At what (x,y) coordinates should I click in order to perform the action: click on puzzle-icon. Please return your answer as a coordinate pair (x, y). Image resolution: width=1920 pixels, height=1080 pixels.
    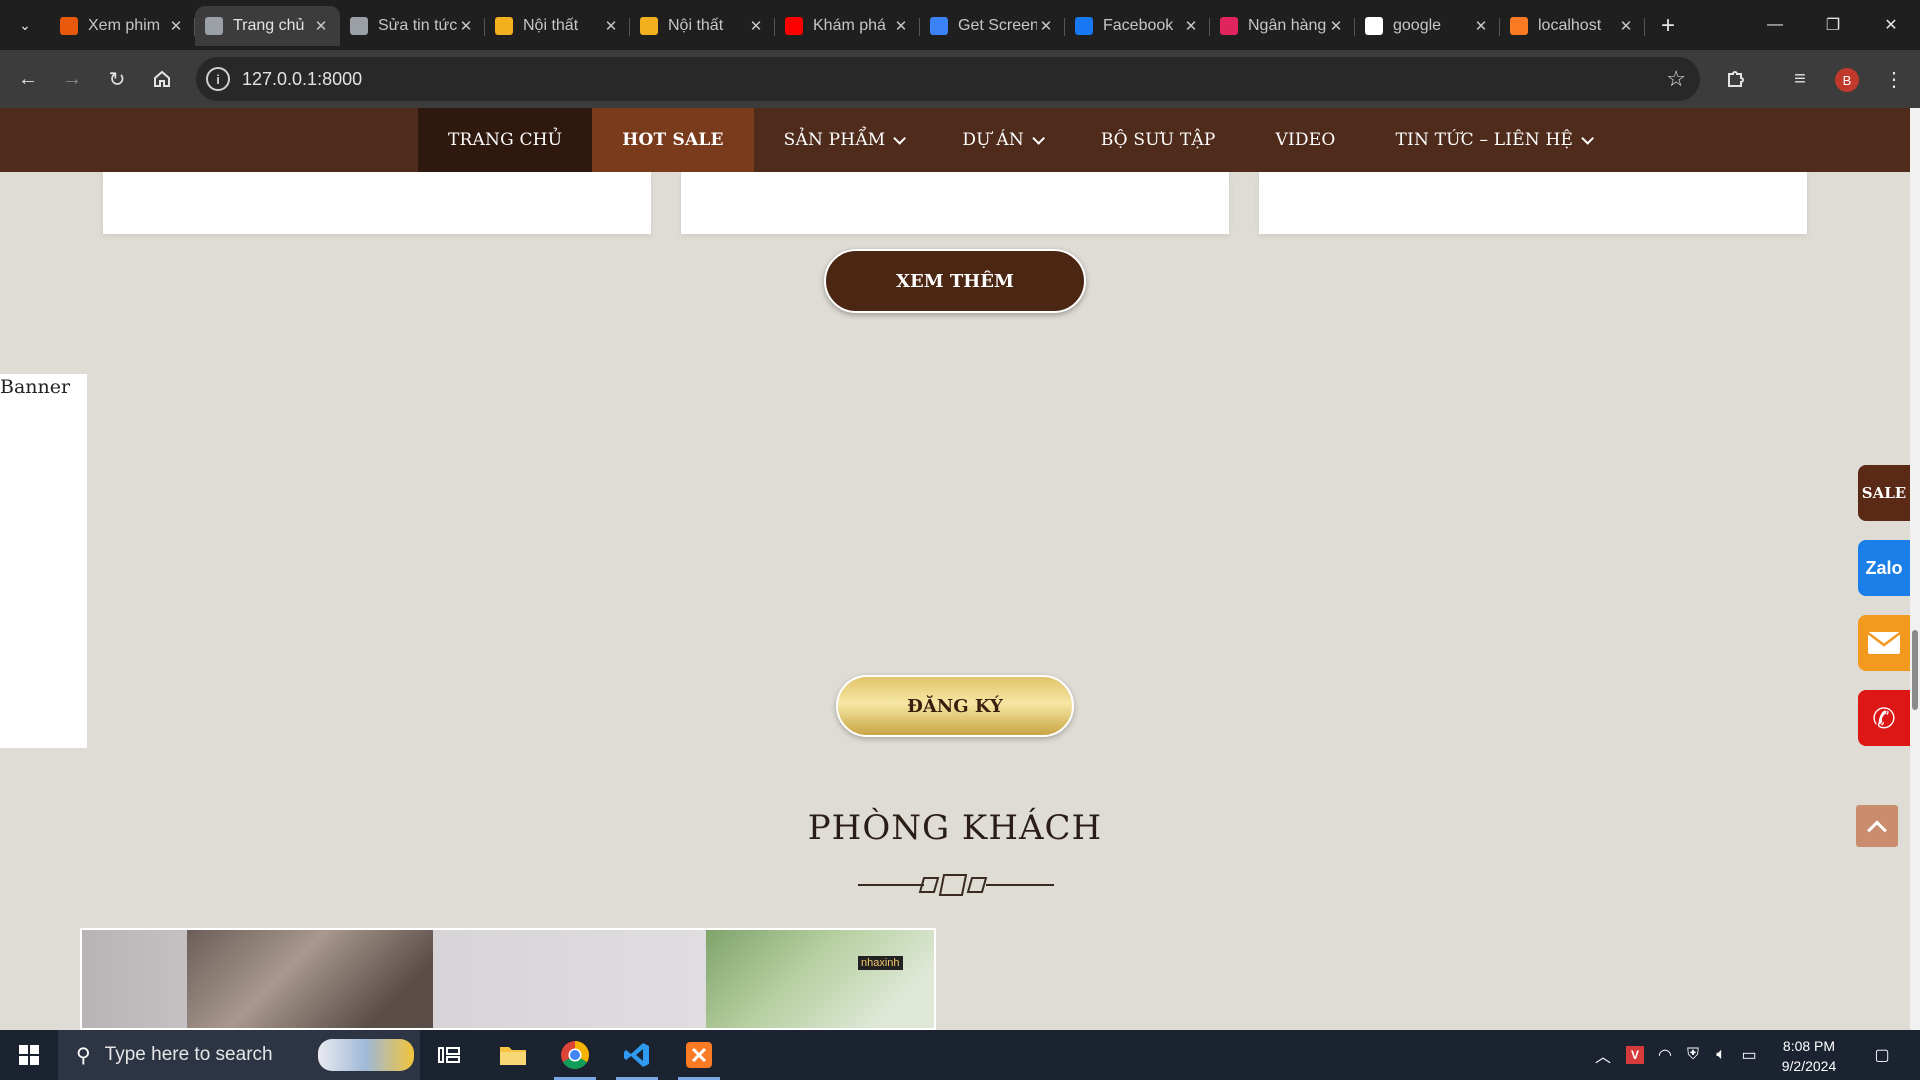
    Looking at the image, I should click on (1736, 79).